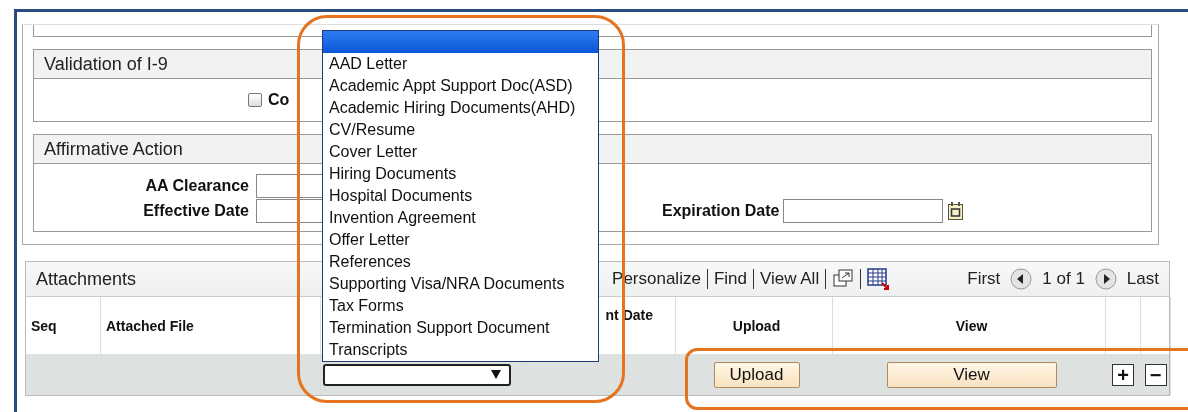  Describe the element at coordinates (1105, 279) in the screenshot. I see `next-icon` at that location.